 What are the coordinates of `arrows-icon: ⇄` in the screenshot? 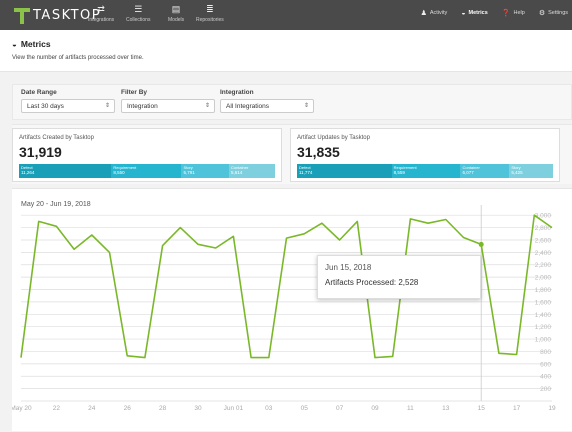 It's located at (101, 9).